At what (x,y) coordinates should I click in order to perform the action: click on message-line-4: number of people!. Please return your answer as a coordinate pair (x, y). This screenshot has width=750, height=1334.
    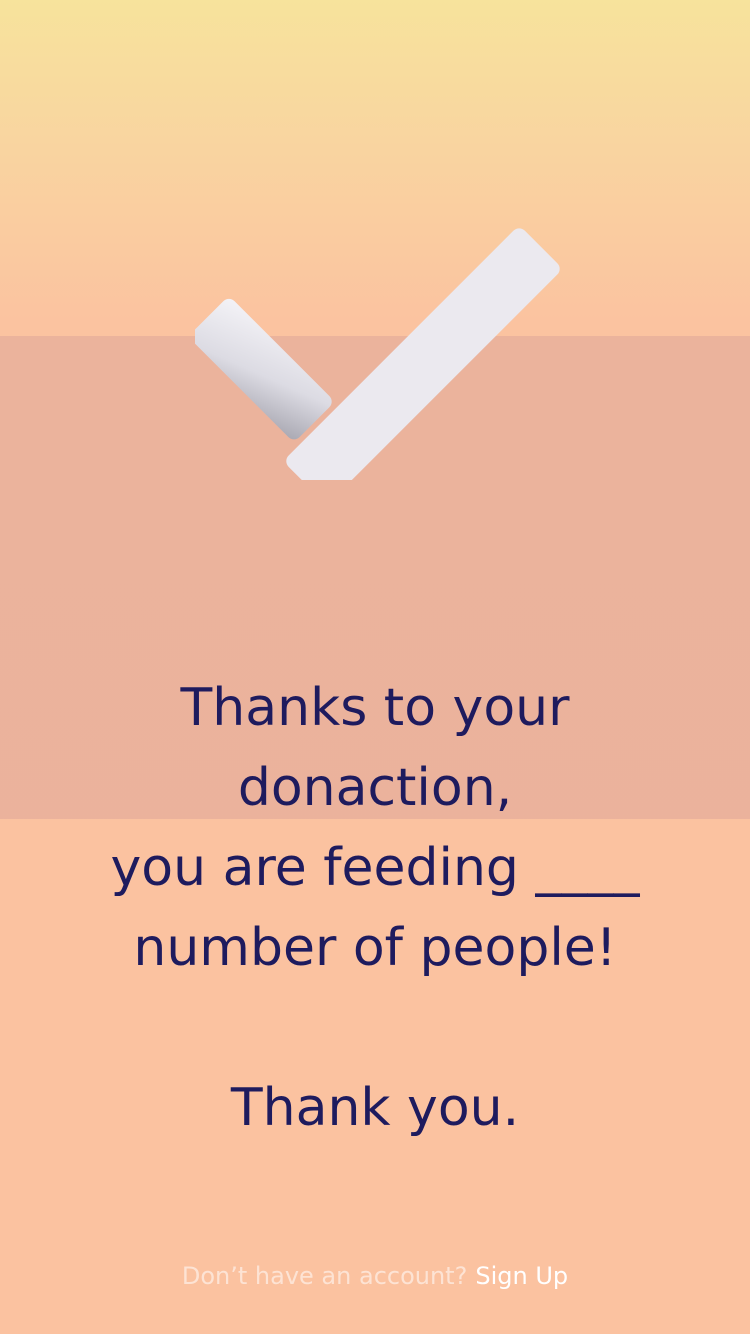
    Looking at the image, I should click on (375, 948).